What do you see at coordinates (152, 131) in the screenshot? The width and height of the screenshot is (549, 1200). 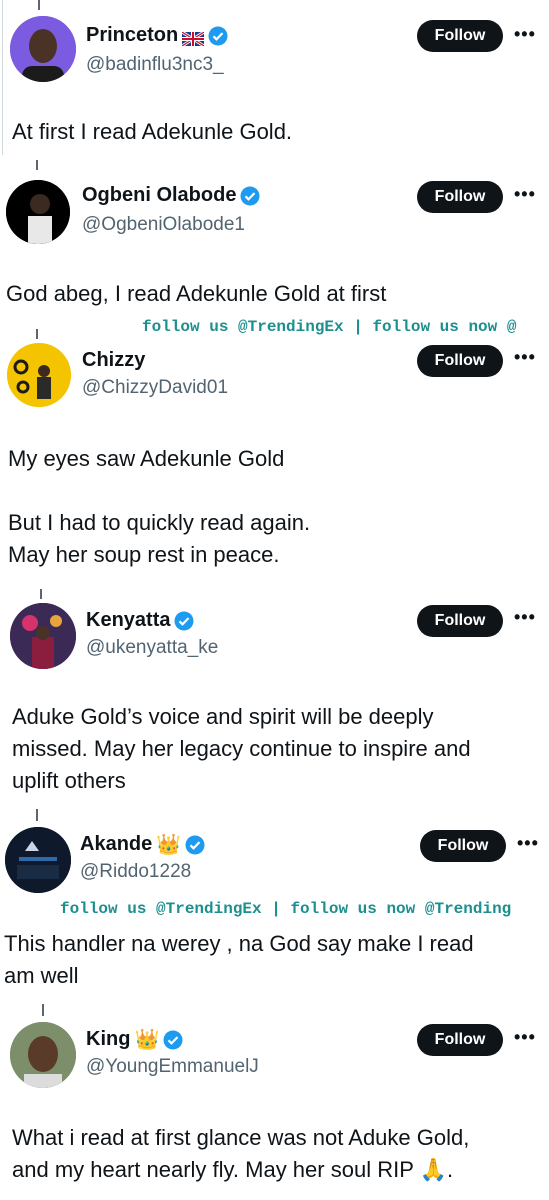 I see `tweet-text: At first I read Adekunle Gold.` at bounding box center [152, 131].